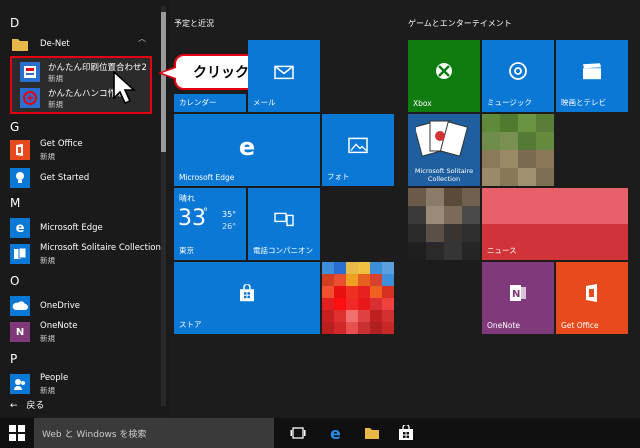  I want to click on phone-companion-icon, so click(284, 221).